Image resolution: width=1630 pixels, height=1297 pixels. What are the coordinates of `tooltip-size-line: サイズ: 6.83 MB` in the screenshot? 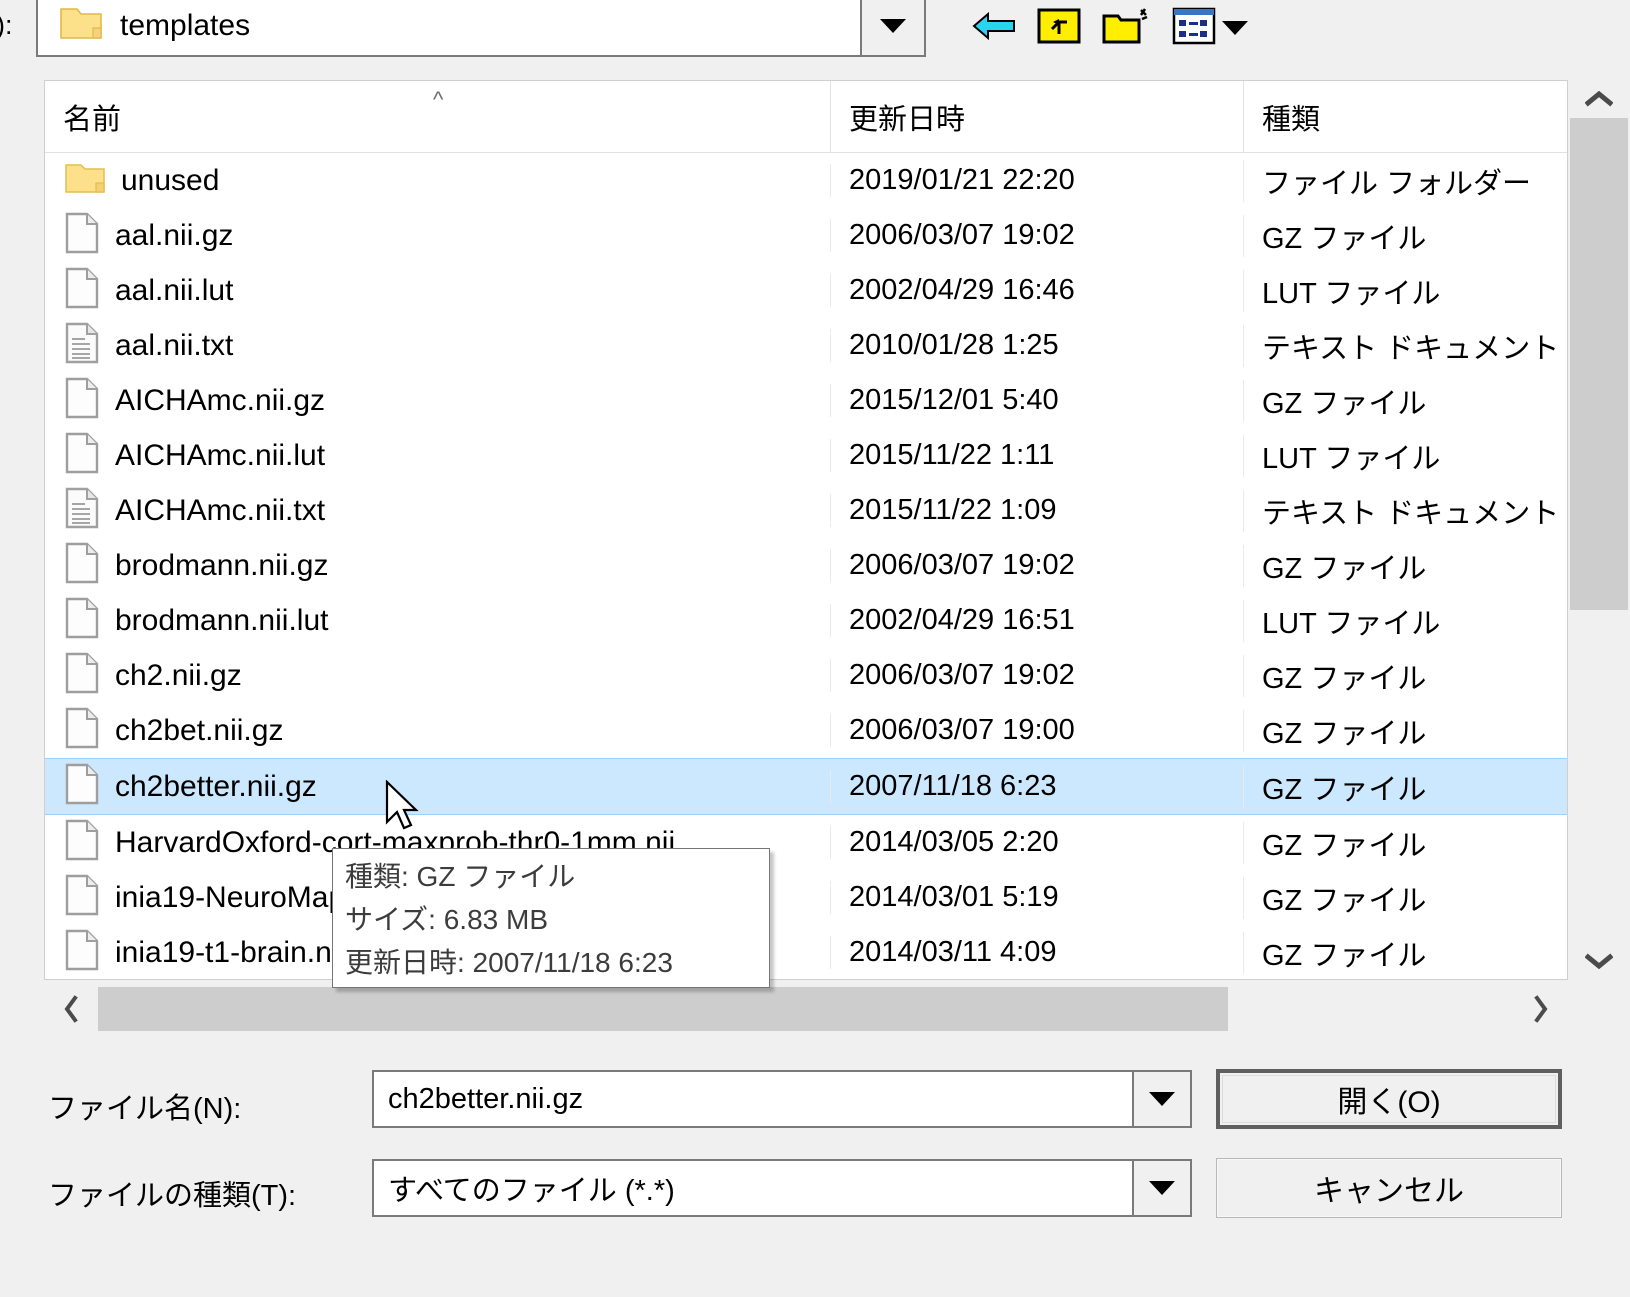 It's located at (446, 919).